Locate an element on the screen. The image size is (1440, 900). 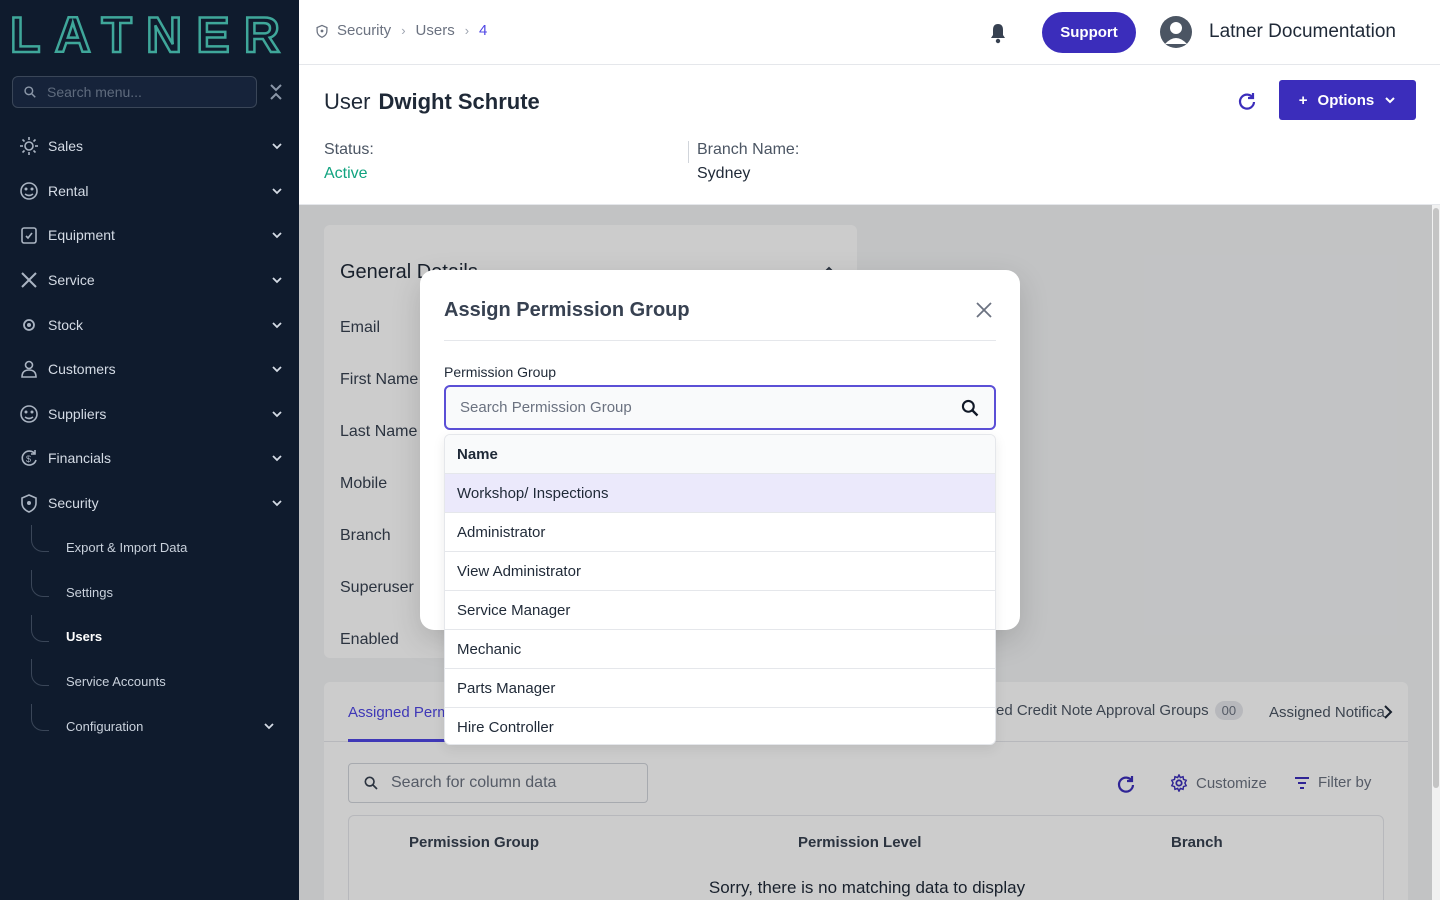
dropdown-header: Name is located at coordinates (720, 454).